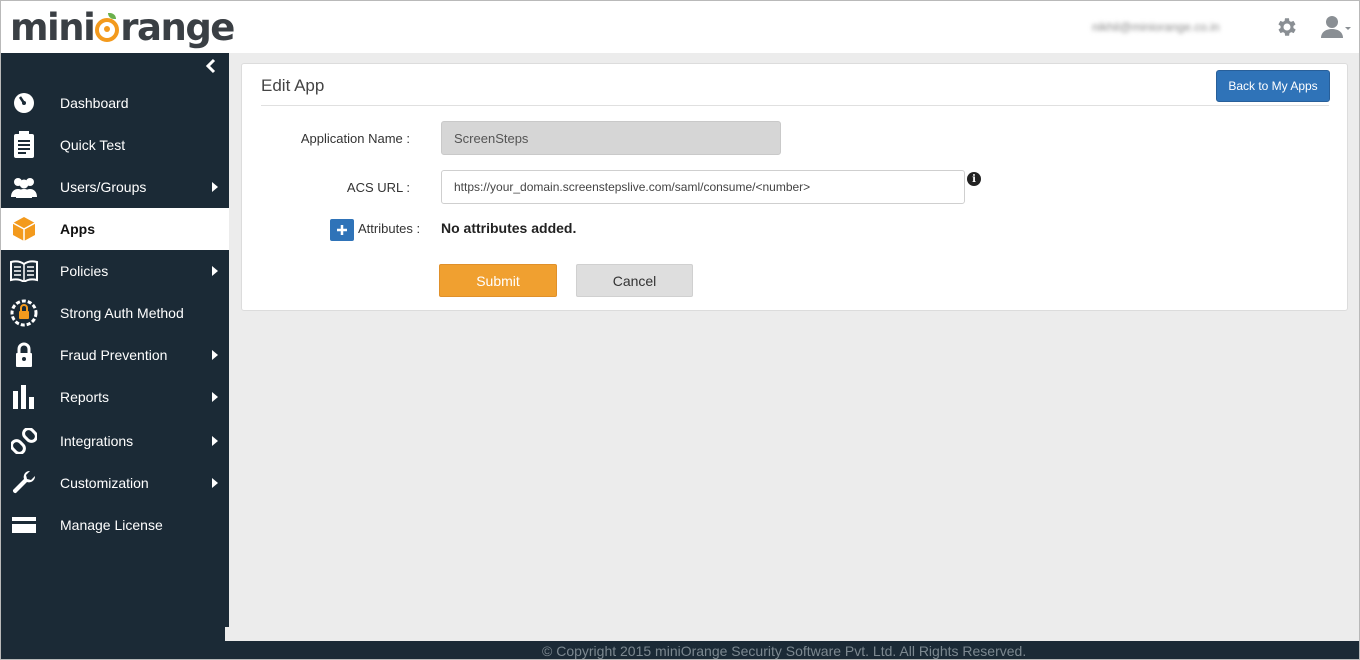 This screenshot has height=660, width=1360. Describe the element at coordinates (24, 441) in the screenshot. I see `link-icon` at that location.